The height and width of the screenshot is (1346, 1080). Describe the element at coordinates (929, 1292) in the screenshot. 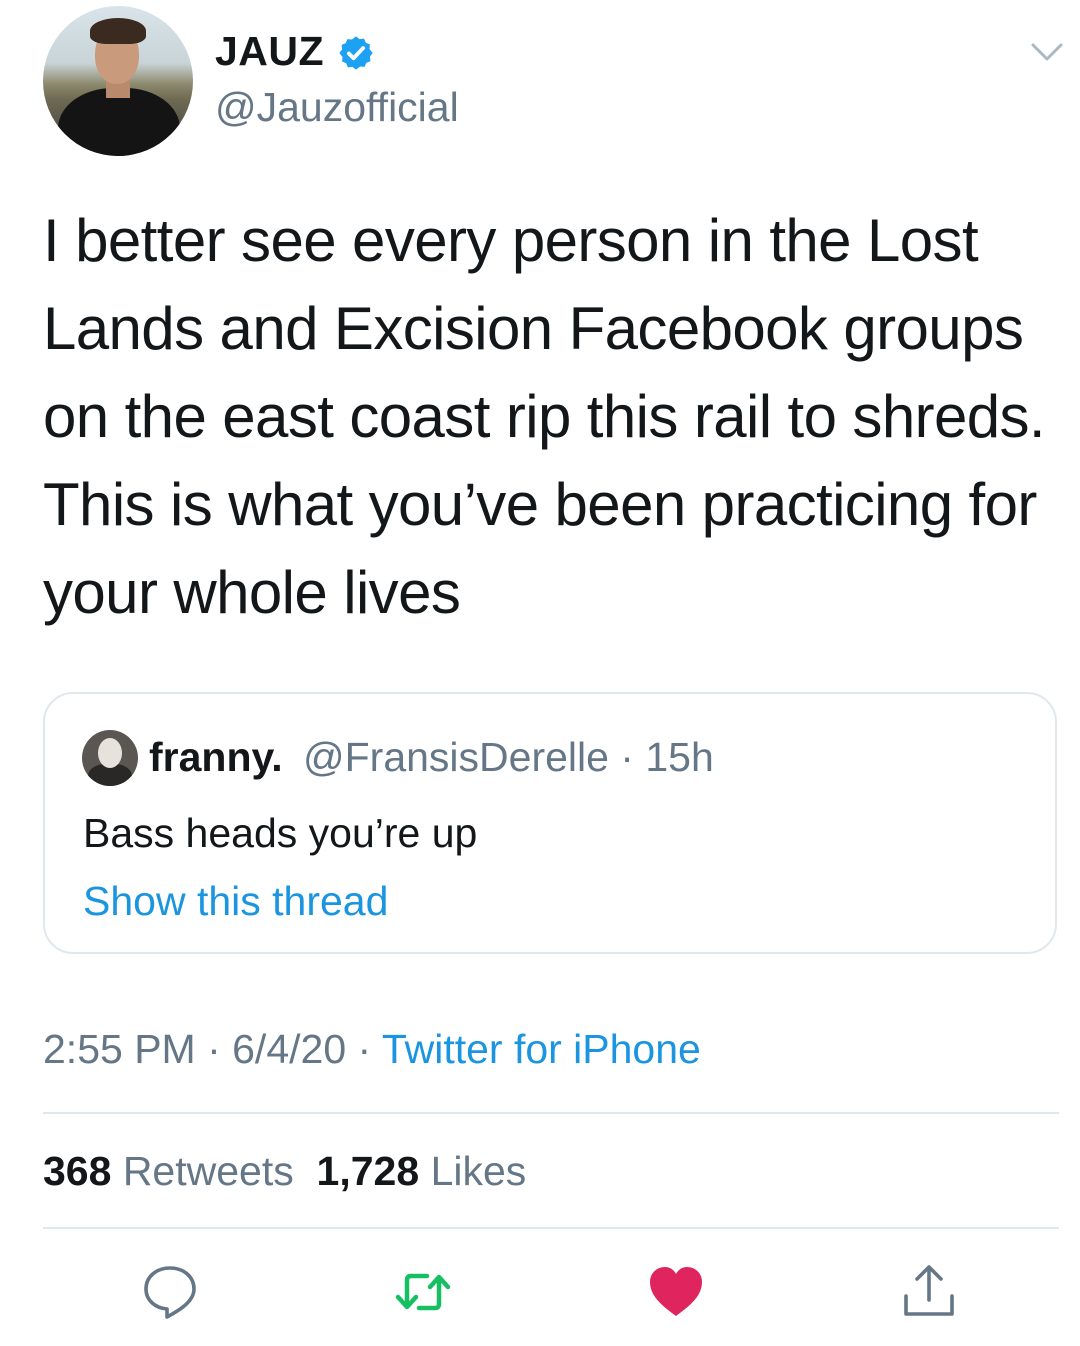

I see `share-icon` at that location.